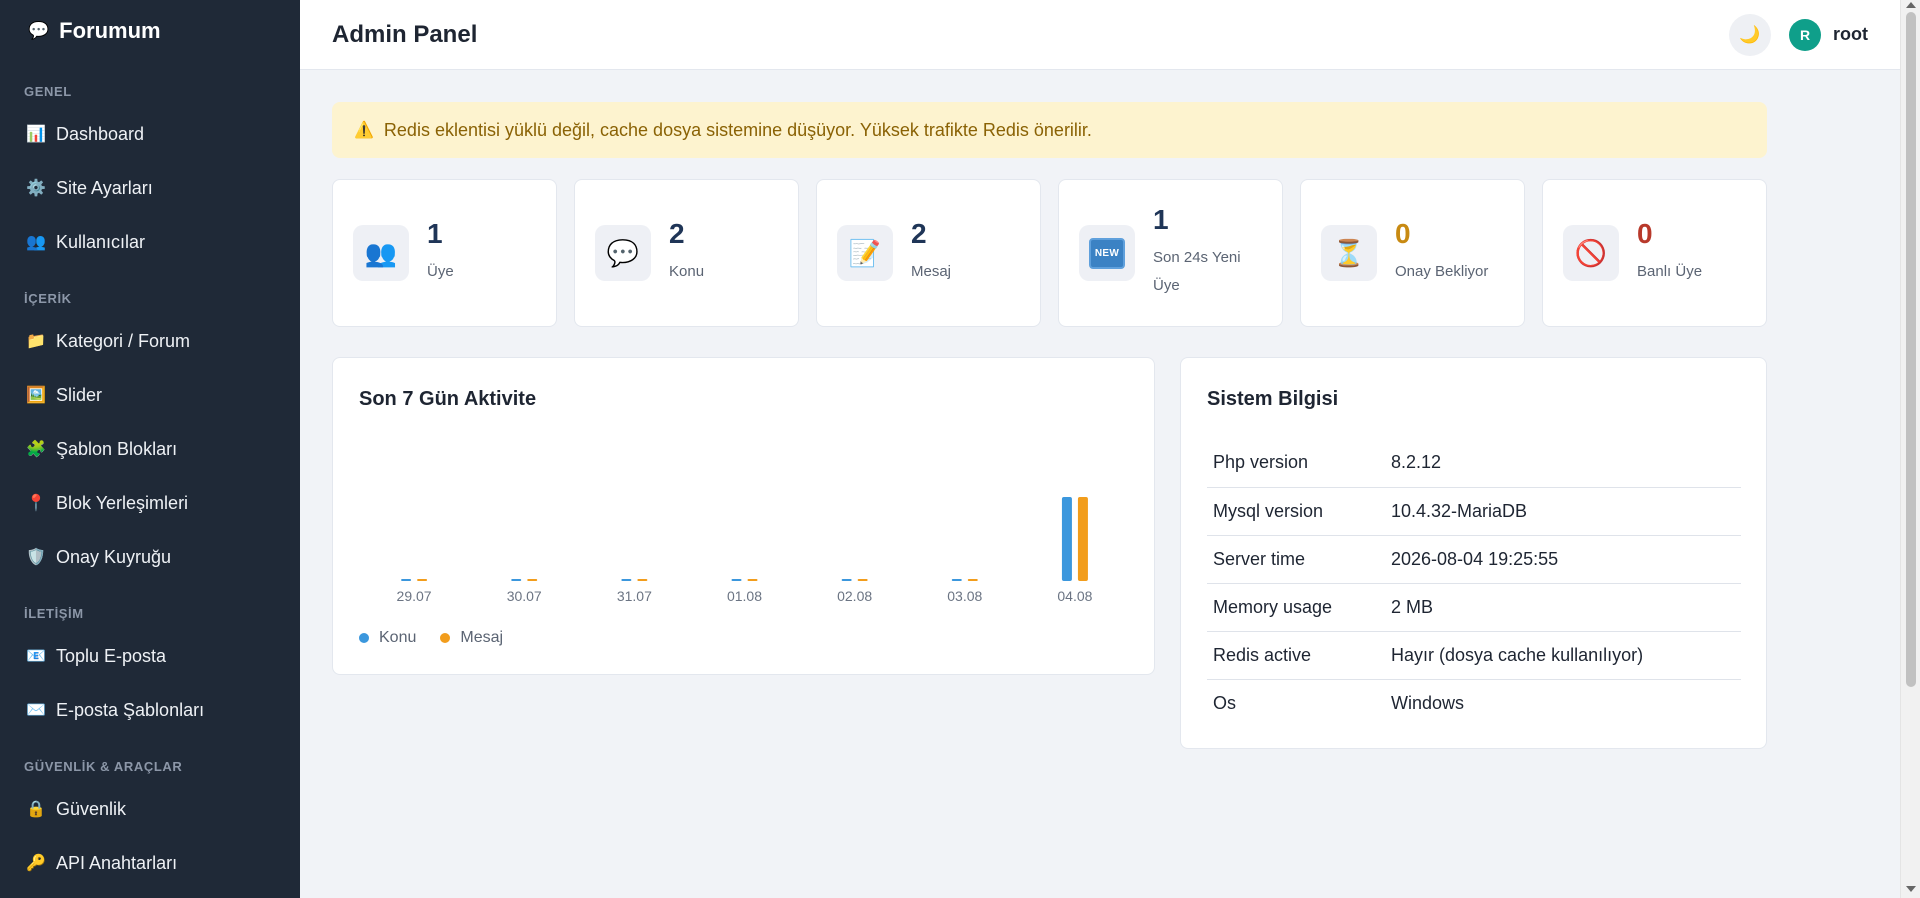  Describe the element at coordinates (398, 637) in the screenshot. I see `legend-label: Konu` at that location.